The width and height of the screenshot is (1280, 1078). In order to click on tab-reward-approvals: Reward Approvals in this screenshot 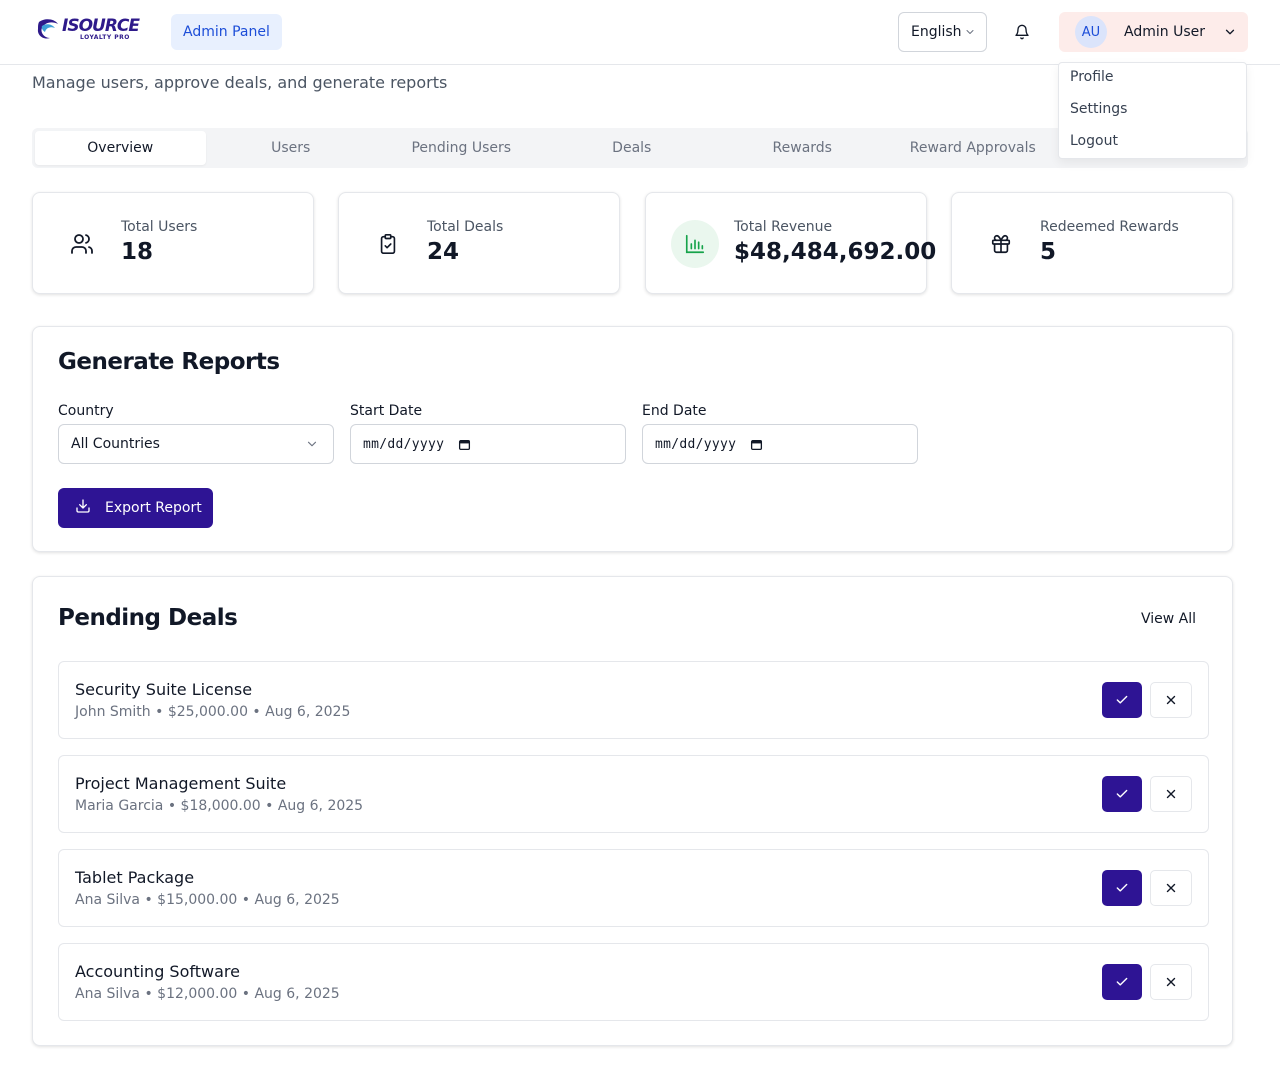, I will do `click(973, 148)`.